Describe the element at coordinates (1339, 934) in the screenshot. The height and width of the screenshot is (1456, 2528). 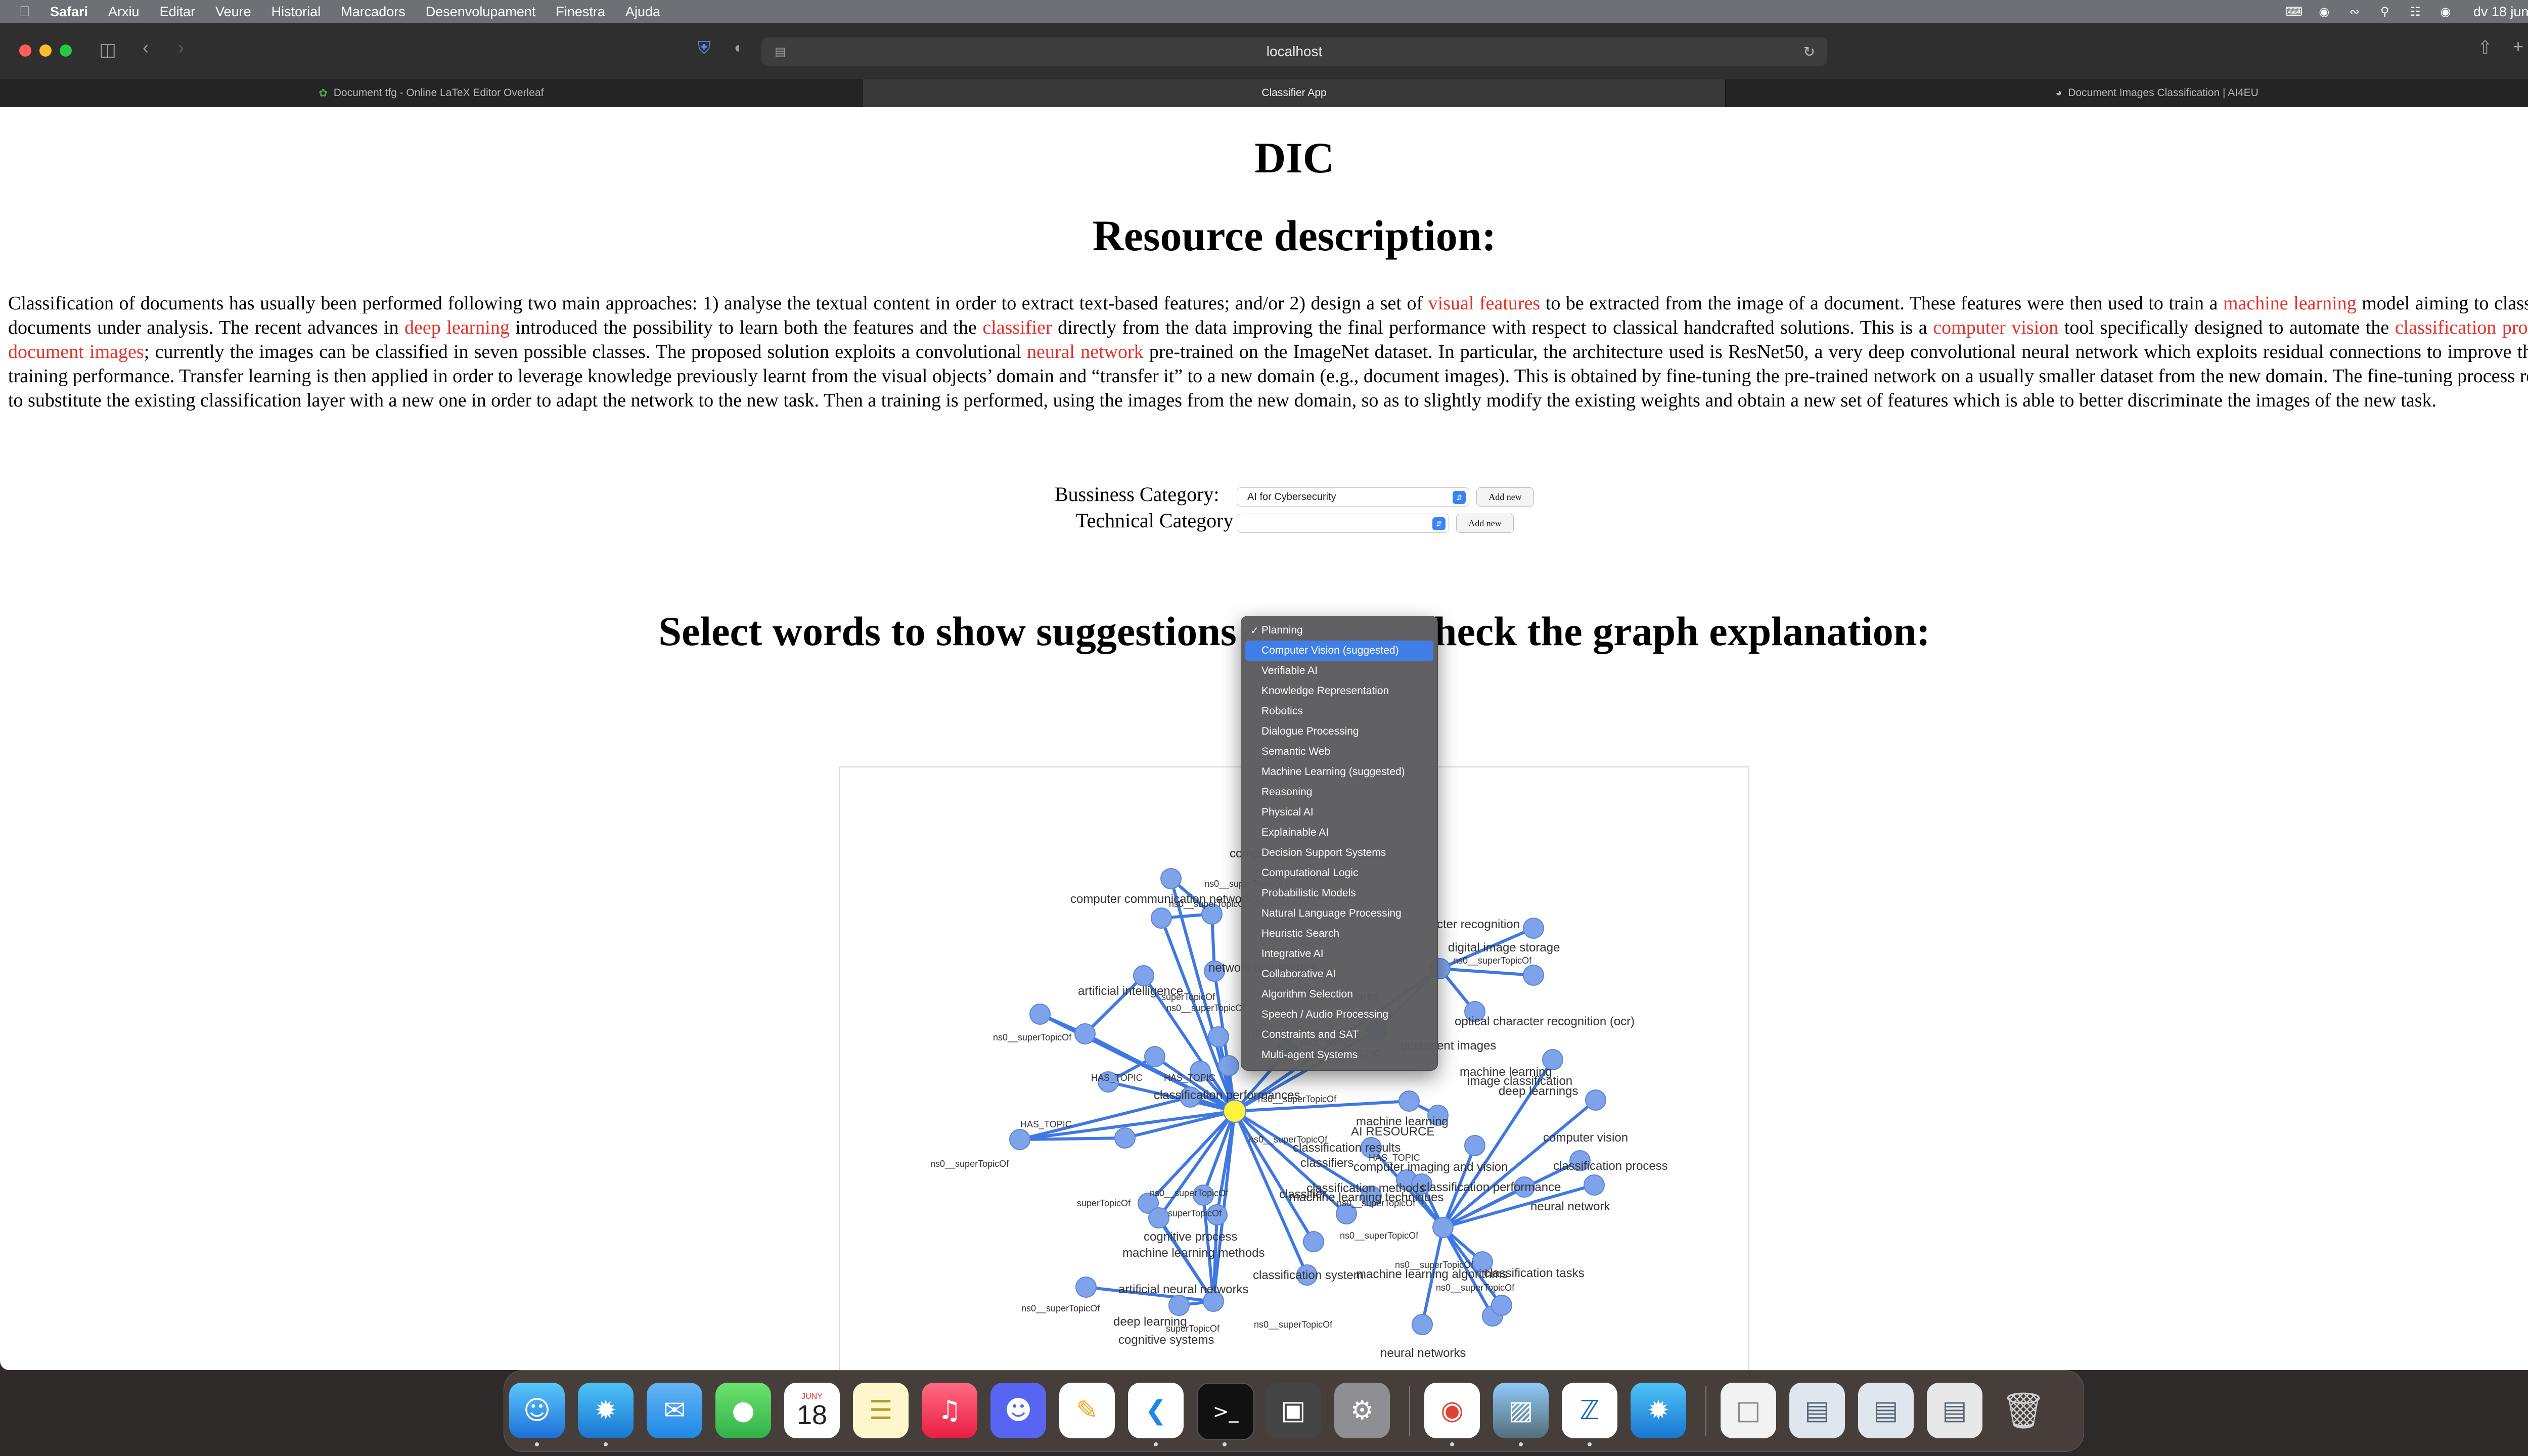
I see `dropdown-option: Heuristic Search` at that location.